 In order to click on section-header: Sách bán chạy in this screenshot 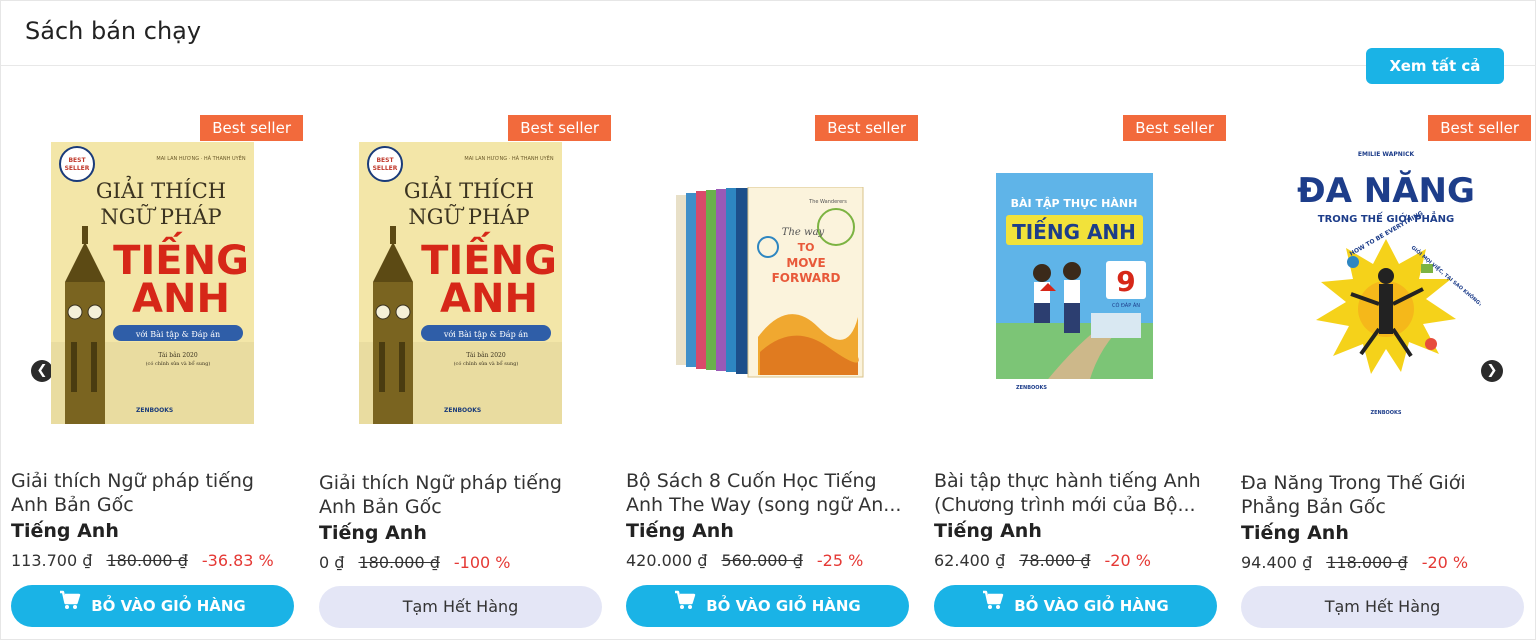, I will do `click(768, 33)`.